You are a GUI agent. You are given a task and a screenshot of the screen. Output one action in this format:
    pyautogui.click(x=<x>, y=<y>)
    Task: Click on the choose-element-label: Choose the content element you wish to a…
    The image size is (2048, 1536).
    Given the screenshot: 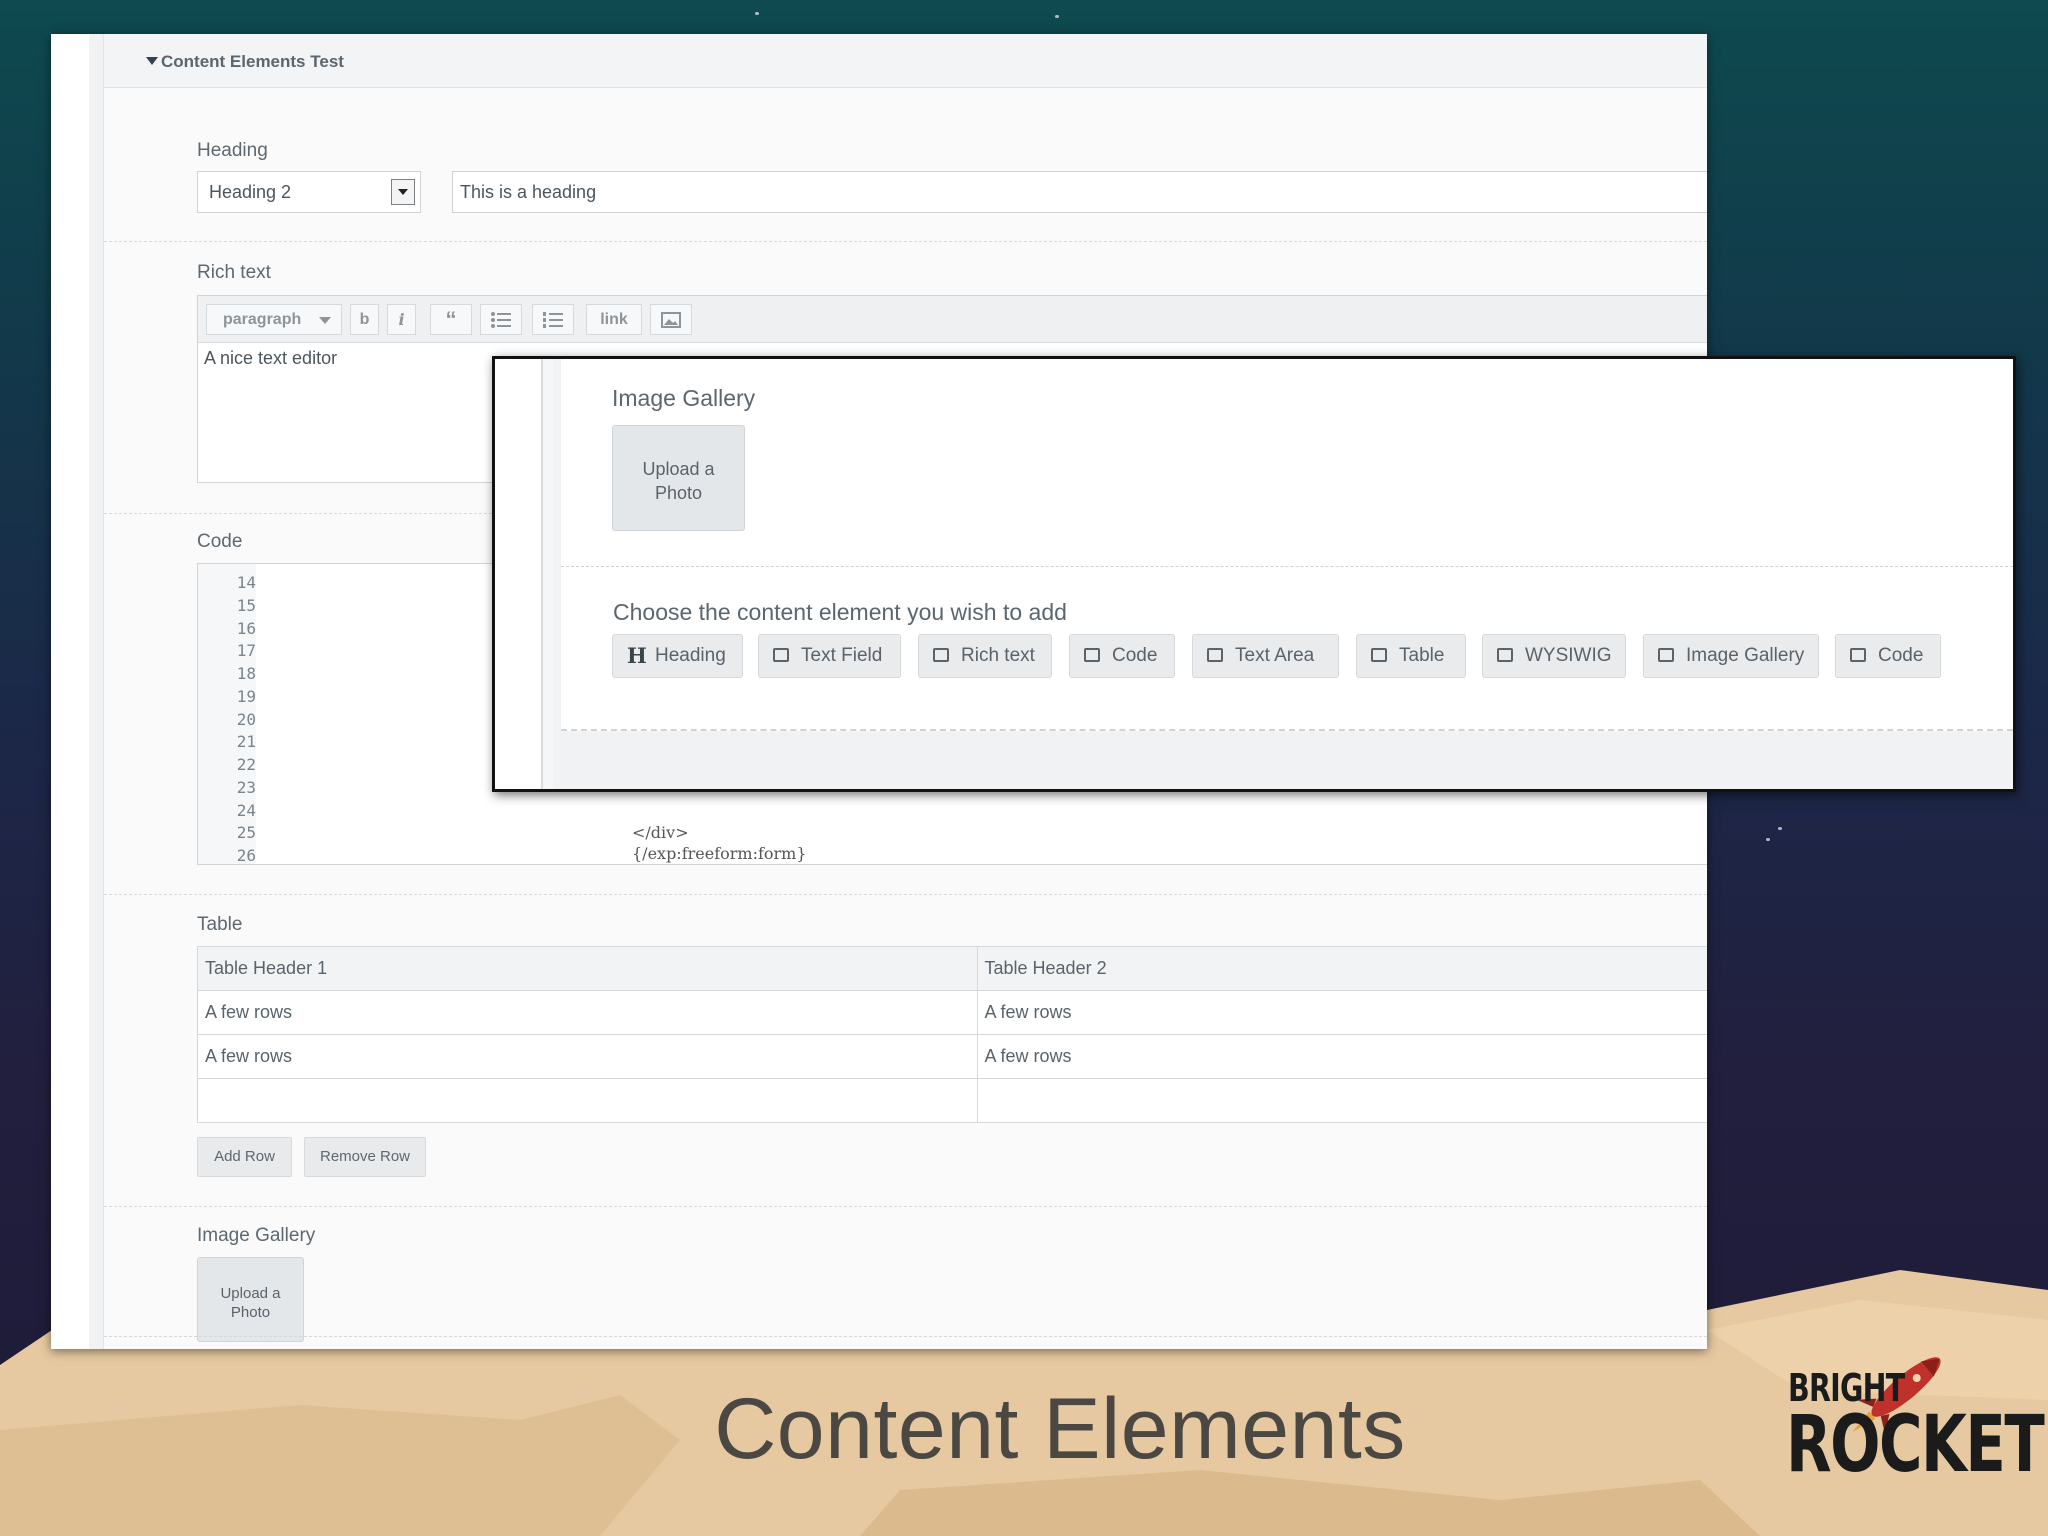 What is the action you would take?
    pyautogui.click(x=840, y=612)
    